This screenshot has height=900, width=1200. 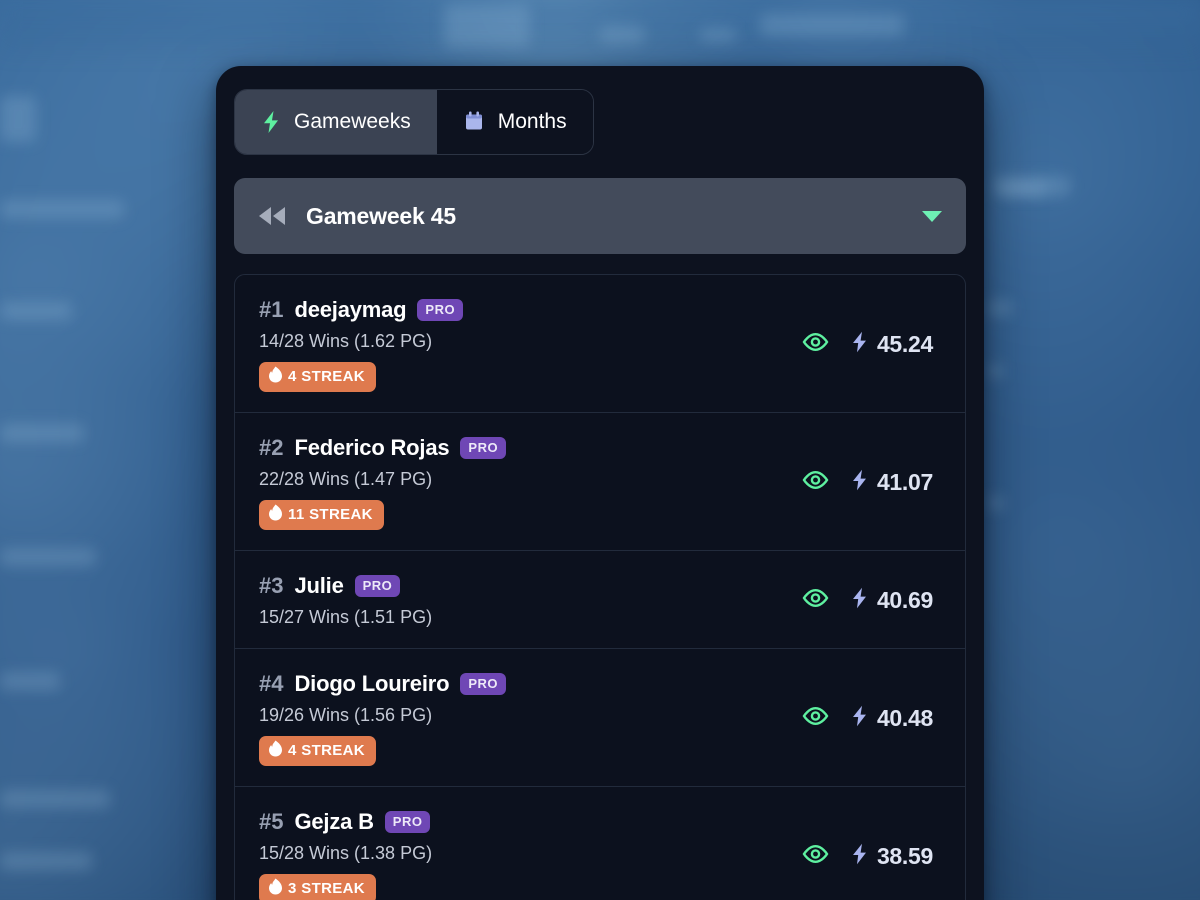 I want to click on row-score-area: 45.24, so click(x=871, y=344).